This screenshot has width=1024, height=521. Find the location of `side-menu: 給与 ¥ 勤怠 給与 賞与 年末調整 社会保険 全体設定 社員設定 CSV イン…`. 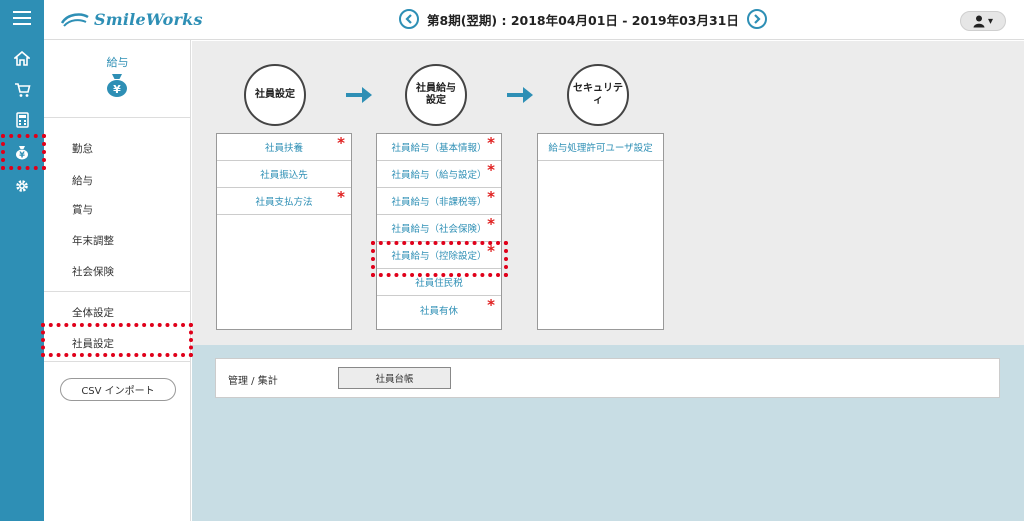

side-menu: 給与 ¥ 勤怠 給与 賞与 年末調整 社会保険 全体設定 社員設定 CSV イン… is located at coordinates (117, 280).